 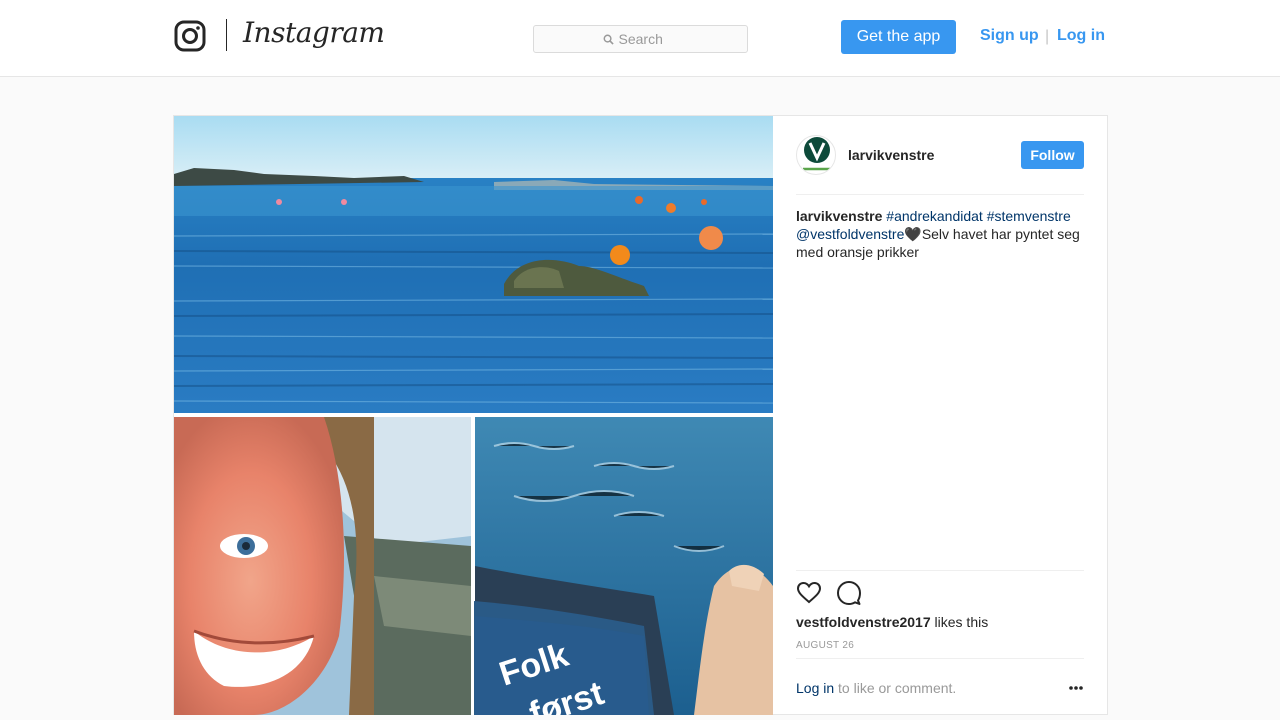 What do you see at coordinates (913, 234) in the screenshot?
I see `heart-emoji: 🖤` at bounding box center [913, 234].